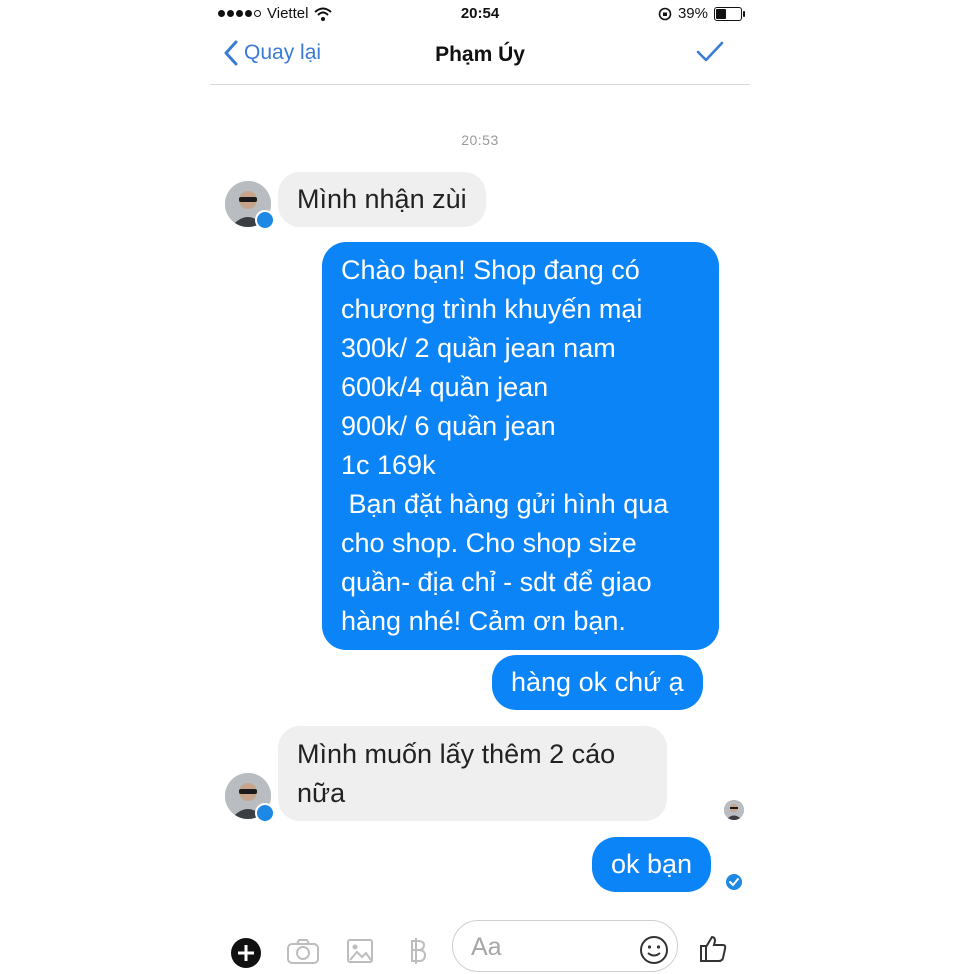  What do you see at coordinates (489, 543) in the screenshot?
I see `message-line: cho shop. Cho shop size` at bounding box center [489, 543].